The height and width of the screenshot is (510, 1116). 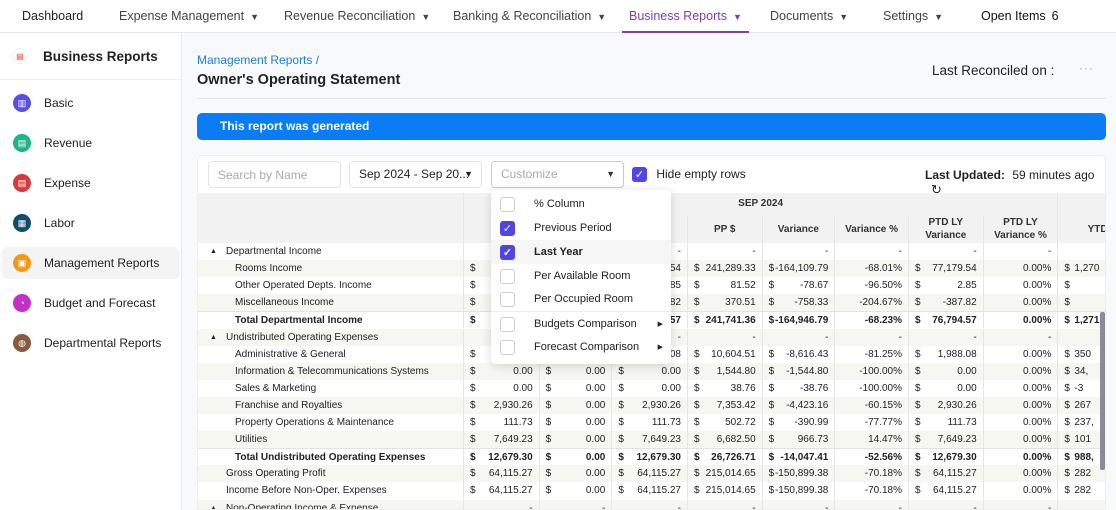 What do you see at coordinates (529, 16) in the screenshot?
I see `nav-banking-reconciliation: Banking & Reconciliation ▼` at bounding box center [529, 16].